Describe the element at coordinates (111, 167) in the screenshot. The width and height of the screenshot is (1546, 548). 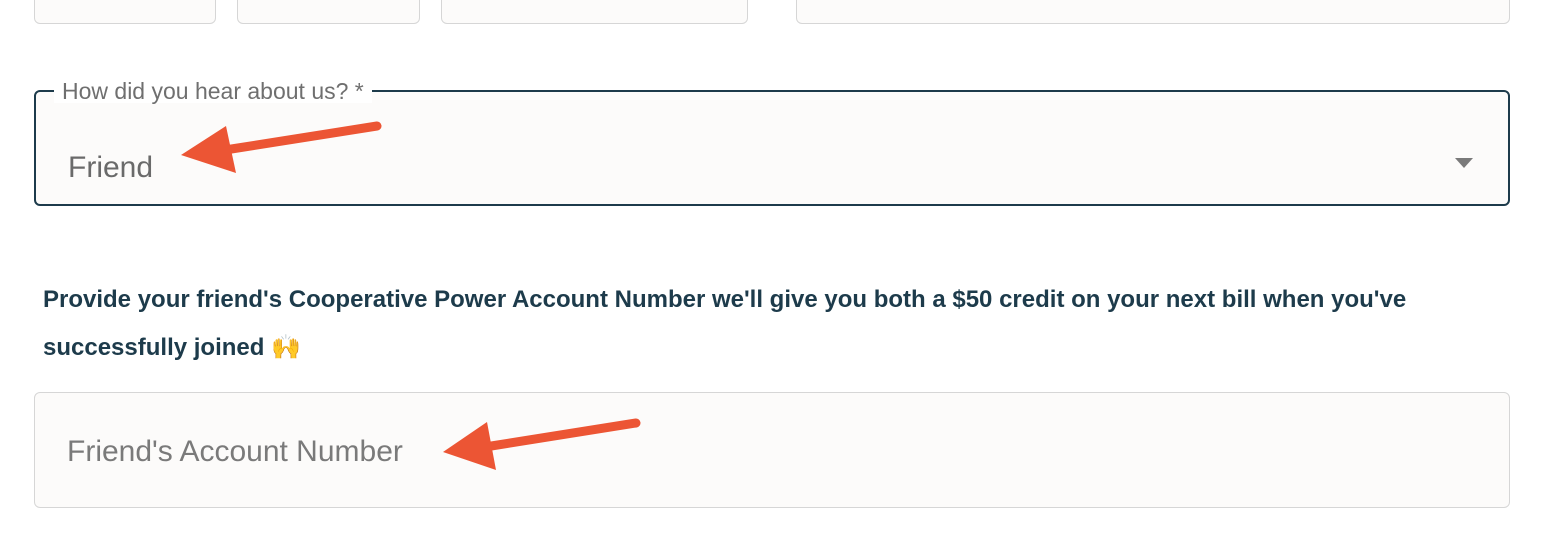
I see `hear-about-us-selected-value: Friend` at that location.